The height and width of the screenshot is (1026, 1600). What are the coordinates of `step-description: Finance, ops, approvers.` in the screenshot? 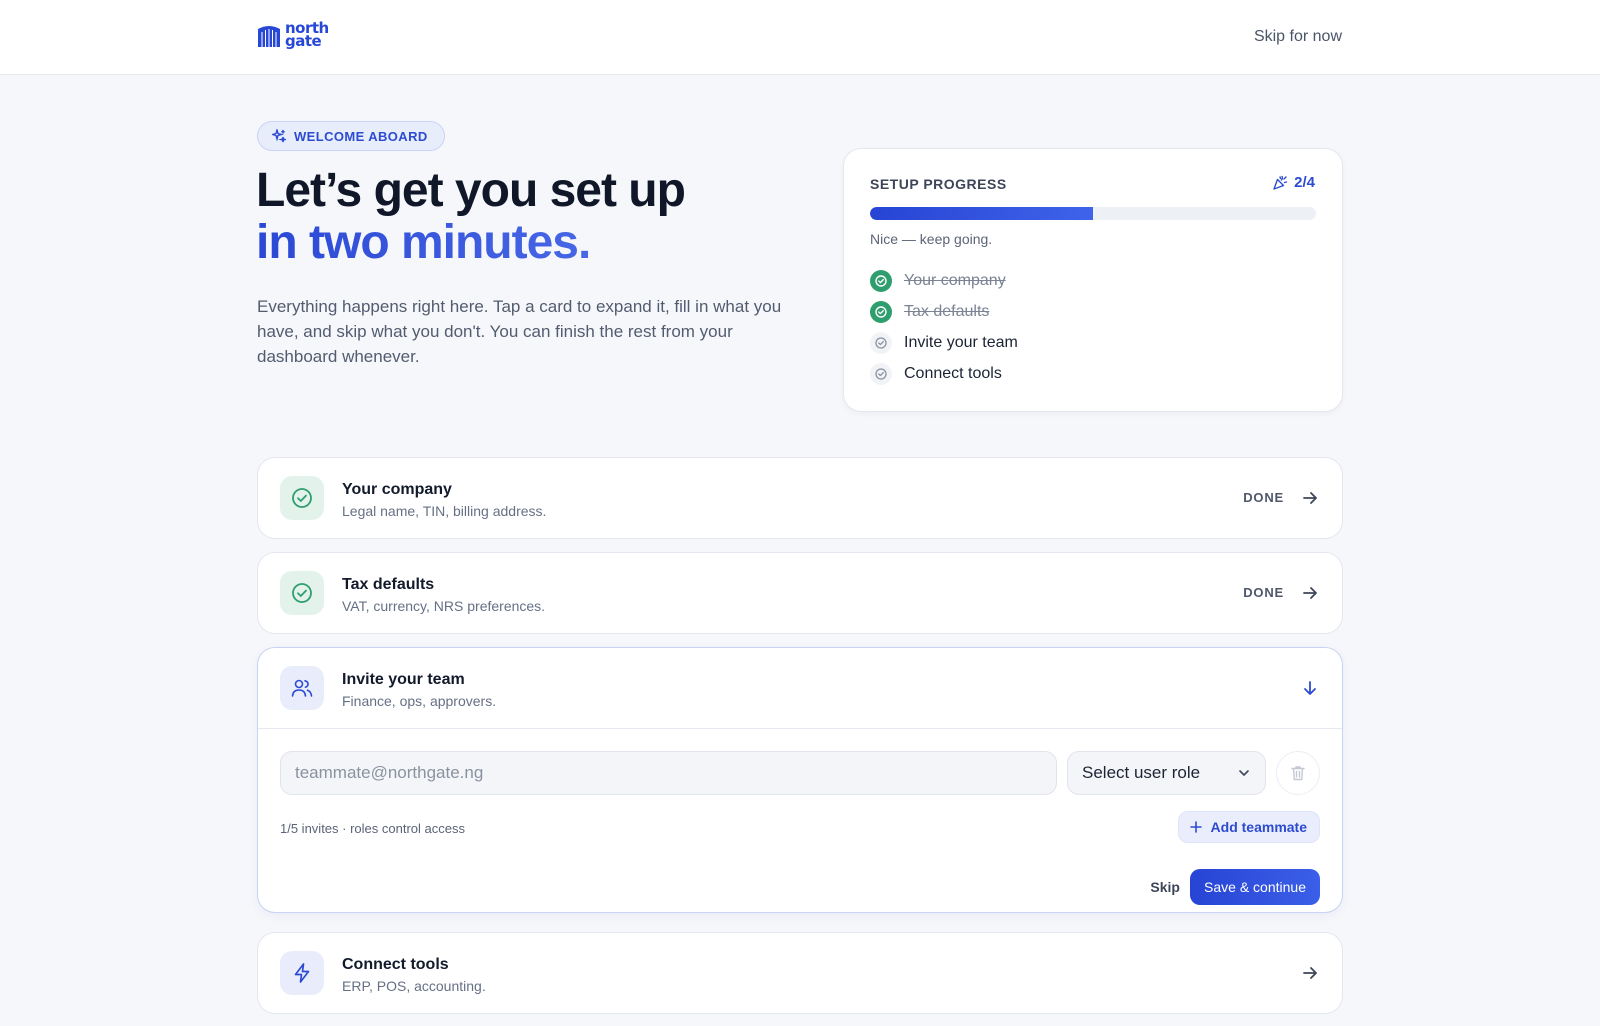 It's located at (419, 701).